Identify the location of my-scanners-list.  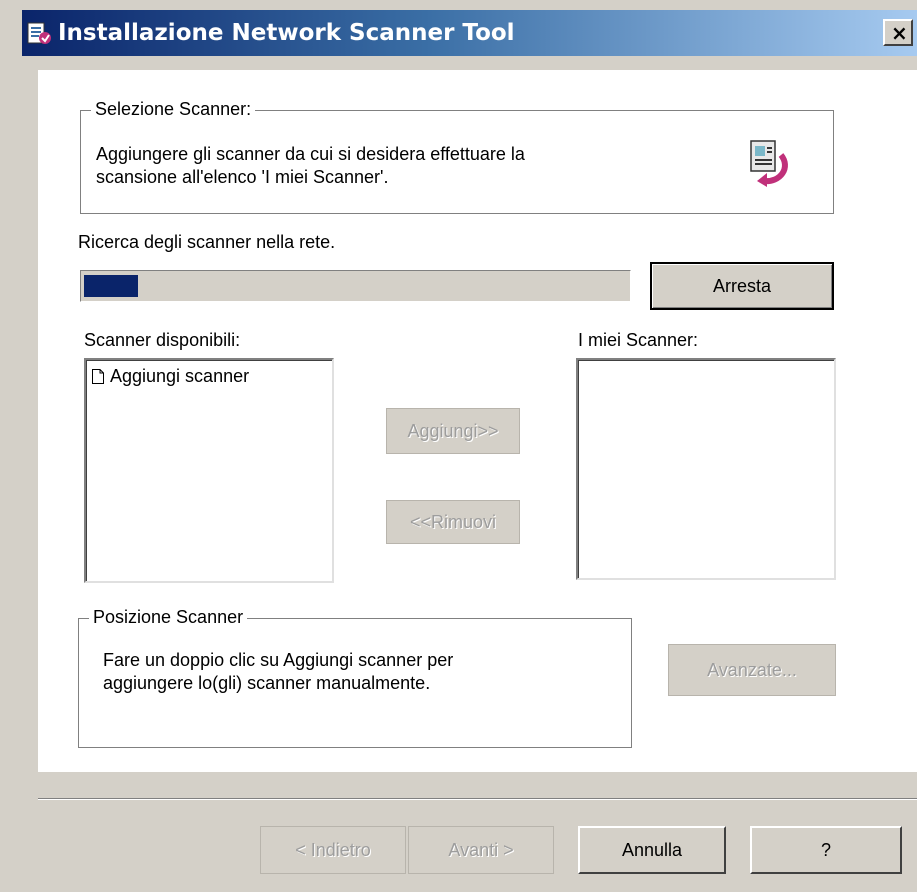
(706, 469).